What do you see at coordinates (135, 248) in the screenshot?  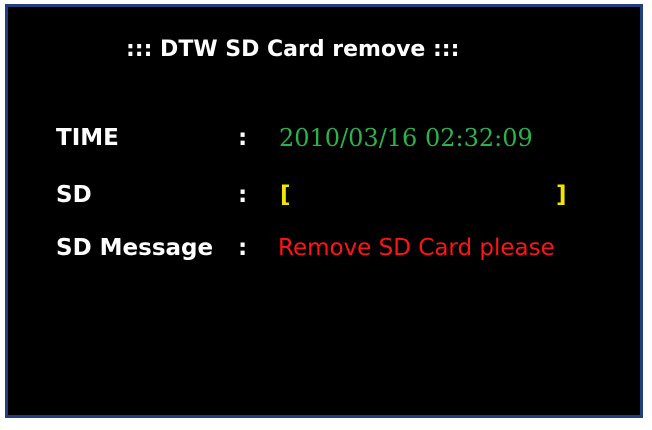 I see `message-label: SD Message` at bounding box center [135, 248].